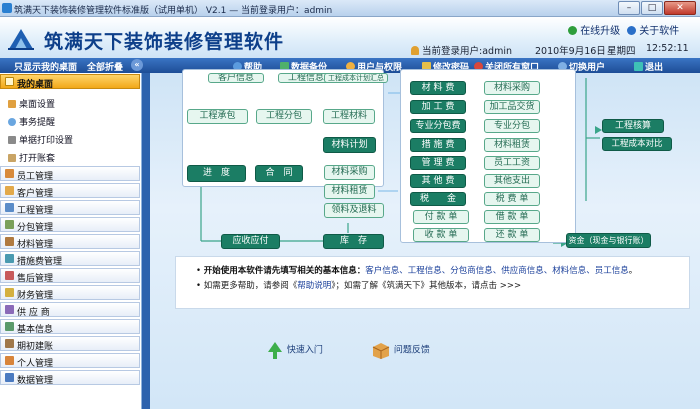  I want to click on sidebar-section-finance: 财务管理, so click(70, 293).